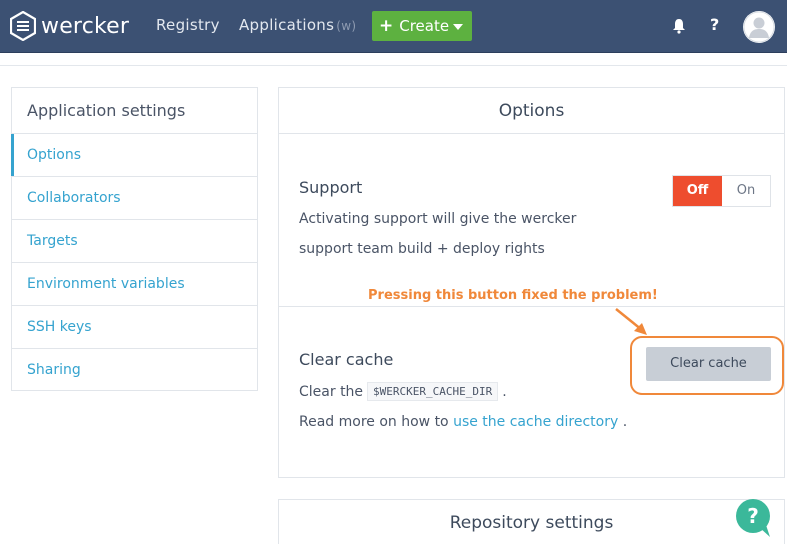 The width and height of the screenshot is (787, 544). I want to click on support-toggle-off: Off, so click(697, 191).